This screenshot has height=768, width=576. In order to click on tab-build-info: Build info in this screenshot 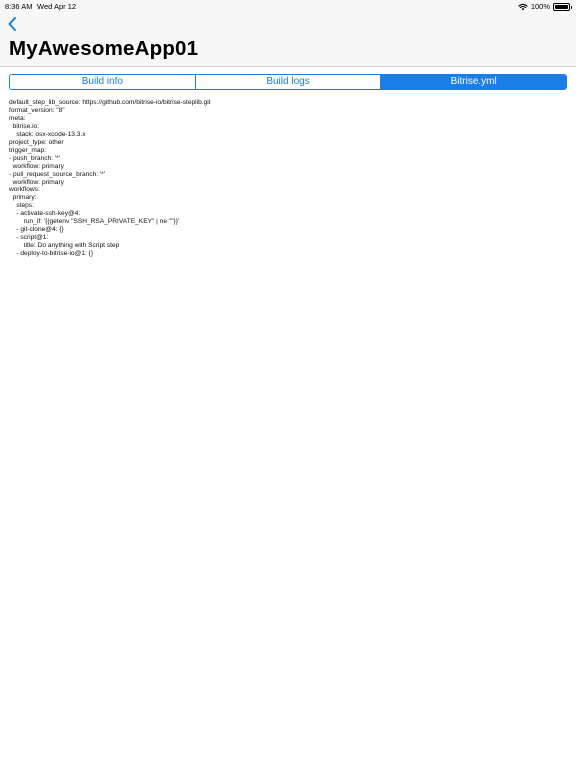, I will do `click(103, 82)`.